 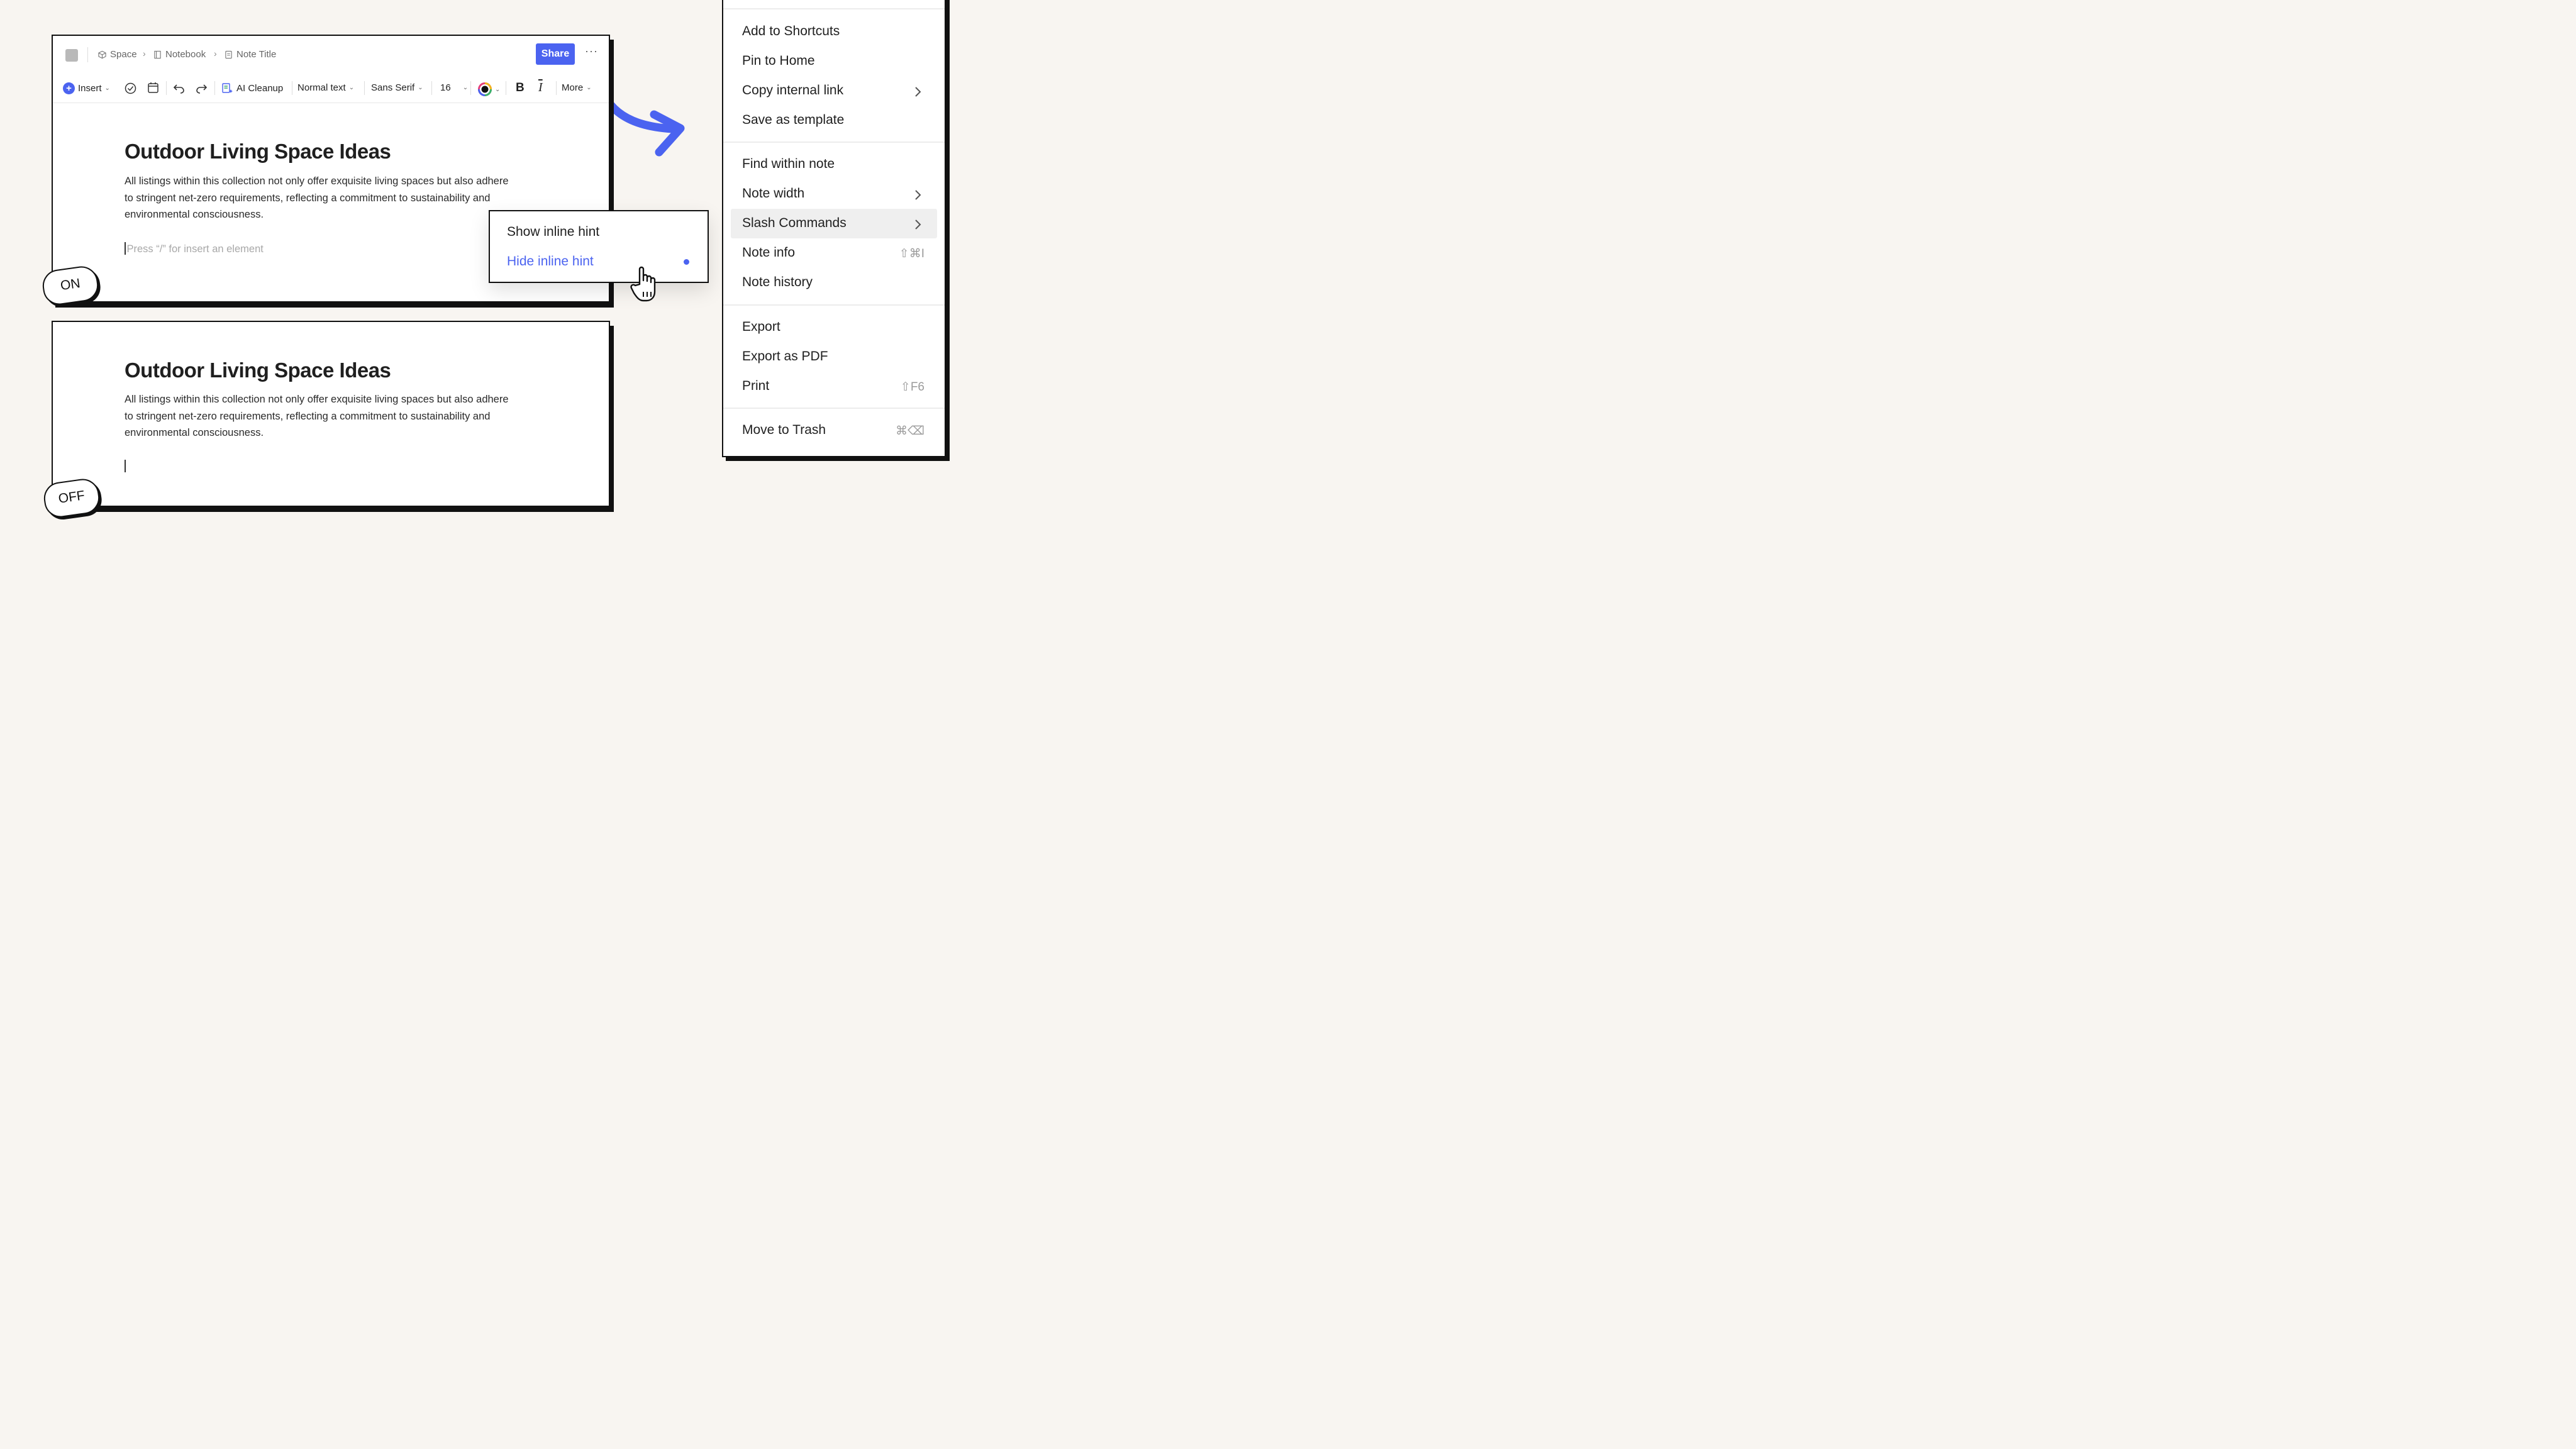 I want to click on more-options-icon: ···, so click(x=591, y=51).